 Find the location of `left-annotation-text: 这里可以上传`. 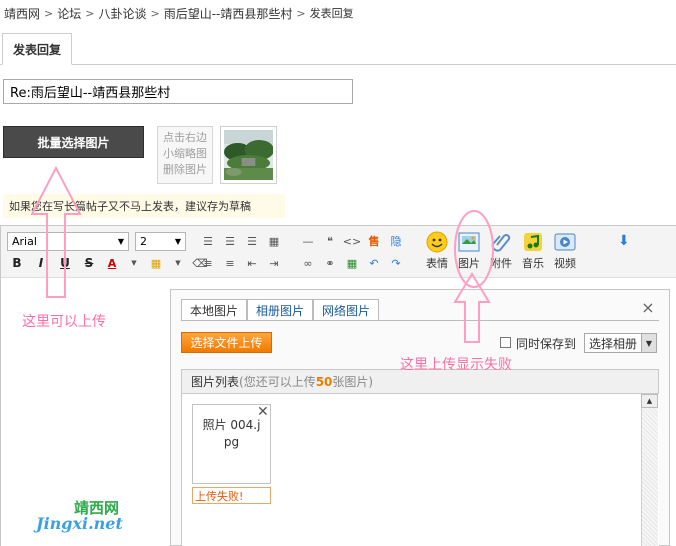

left-annotation-text: 这里可以上传 is located at coordinates (64, 322).